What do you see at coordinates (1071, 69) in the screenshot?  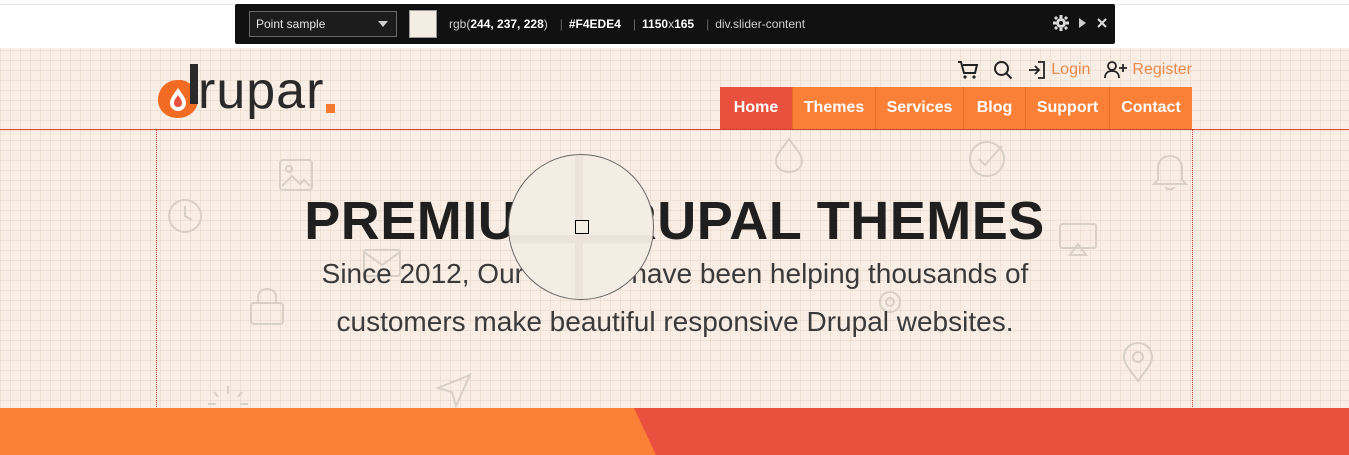 I see `login-label: Login` at bounding box center [1071, 69].